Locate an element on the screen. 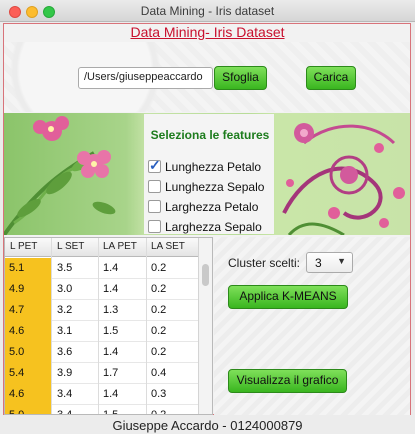 The height and width of the screenshot is (434, 415). table-row: 4.6 3.4 1.4 0.3 is located at coordinates (102, 394).